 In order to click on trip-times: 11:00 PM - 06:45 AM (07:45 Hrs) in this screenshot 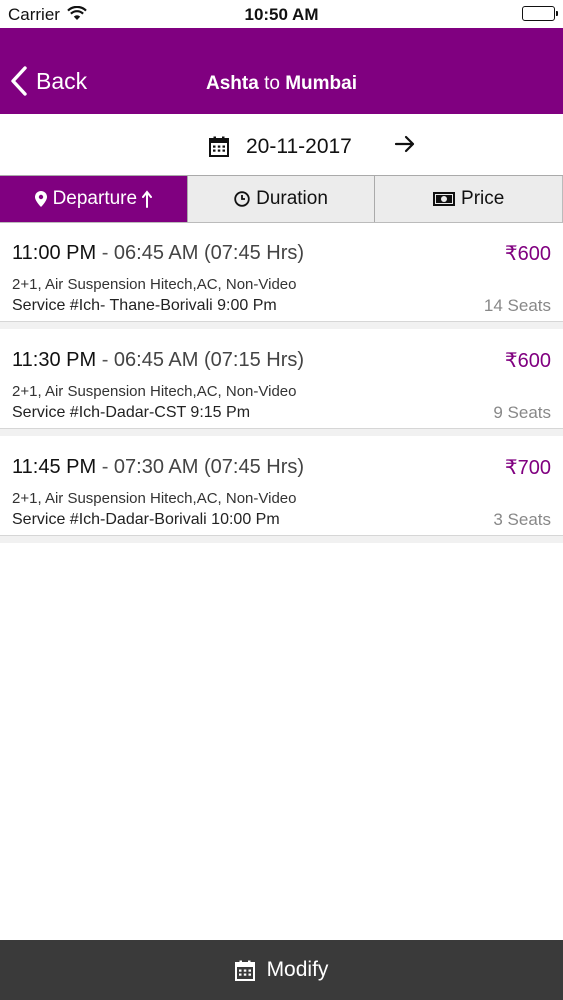, I will do `click(158, 253)`.